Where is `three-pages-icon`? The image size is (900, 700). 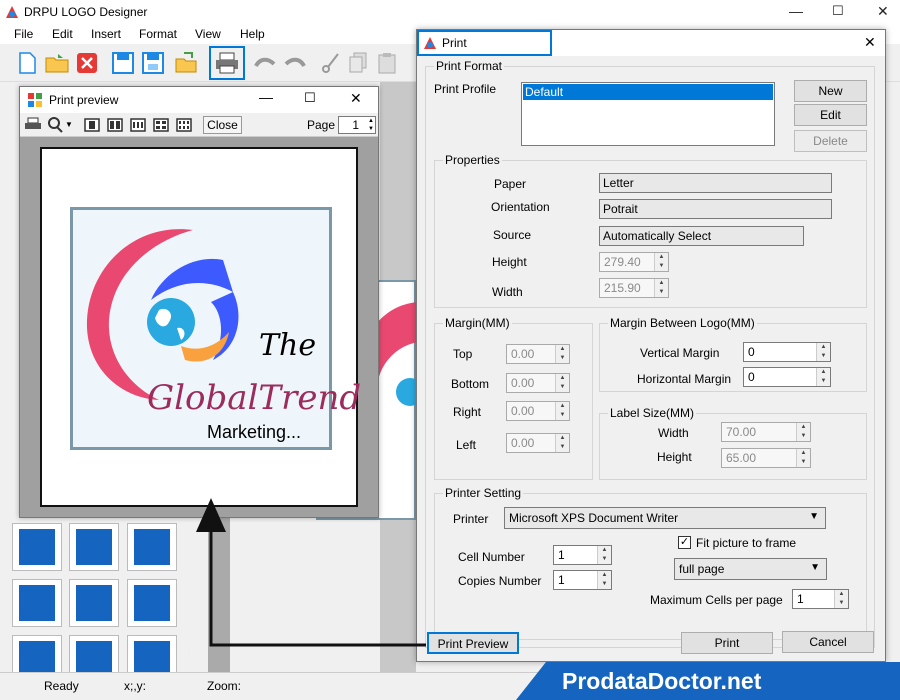 three-pages-icon is located at coordinates (138, 125).